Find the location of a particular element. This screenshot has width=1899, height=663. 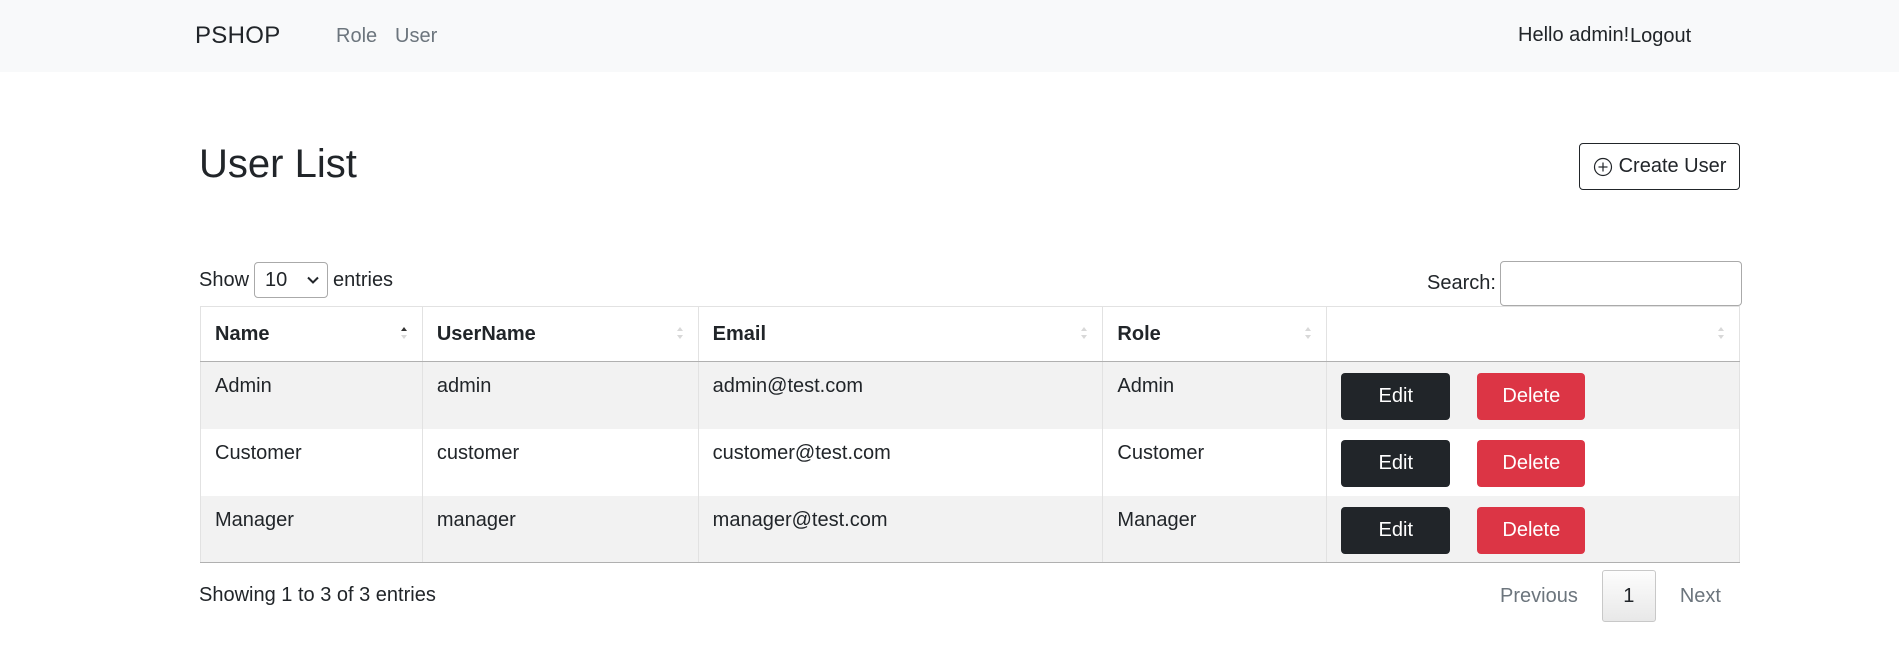

column-header-label: Role is located at coordinates (1139, 333).